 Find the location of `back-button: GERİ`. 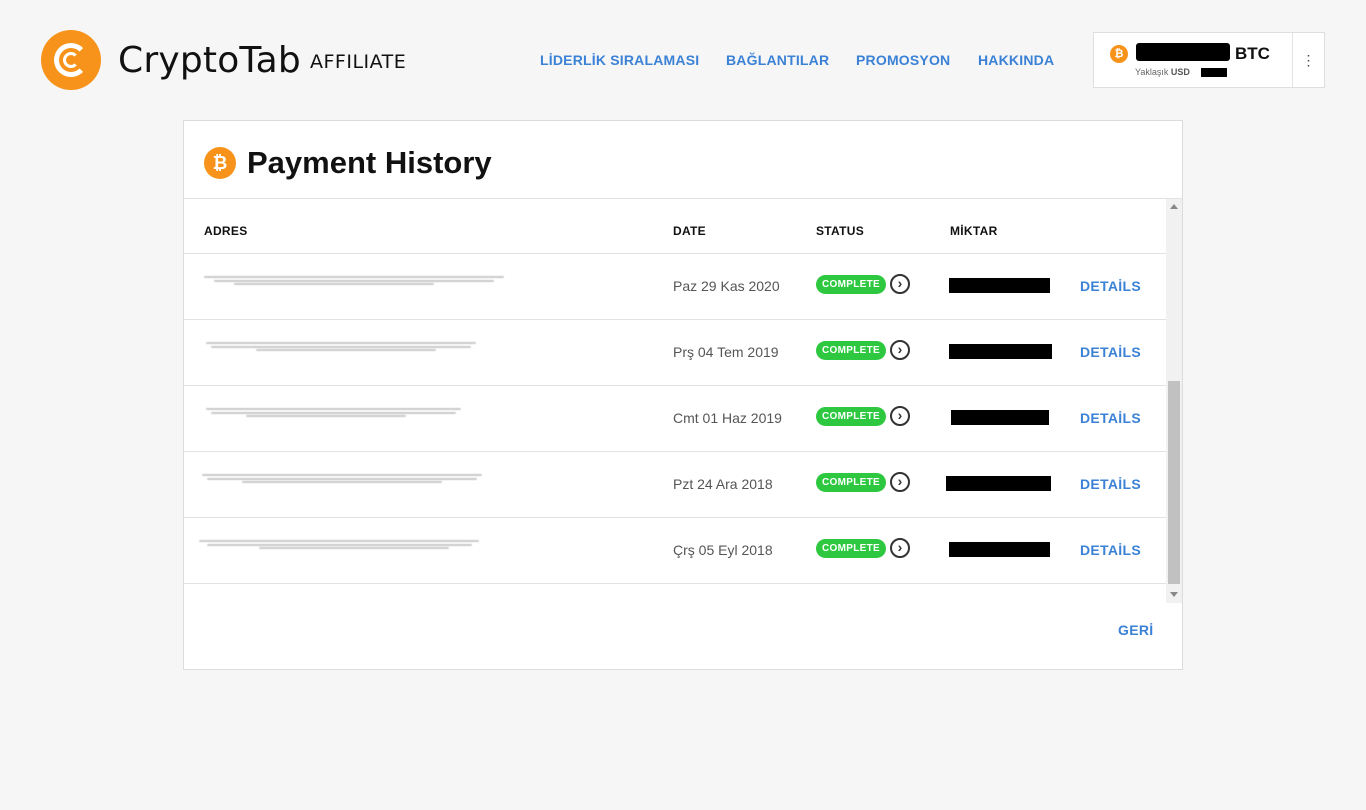

back-button: GERİ is located at coordinates (1135, 630).